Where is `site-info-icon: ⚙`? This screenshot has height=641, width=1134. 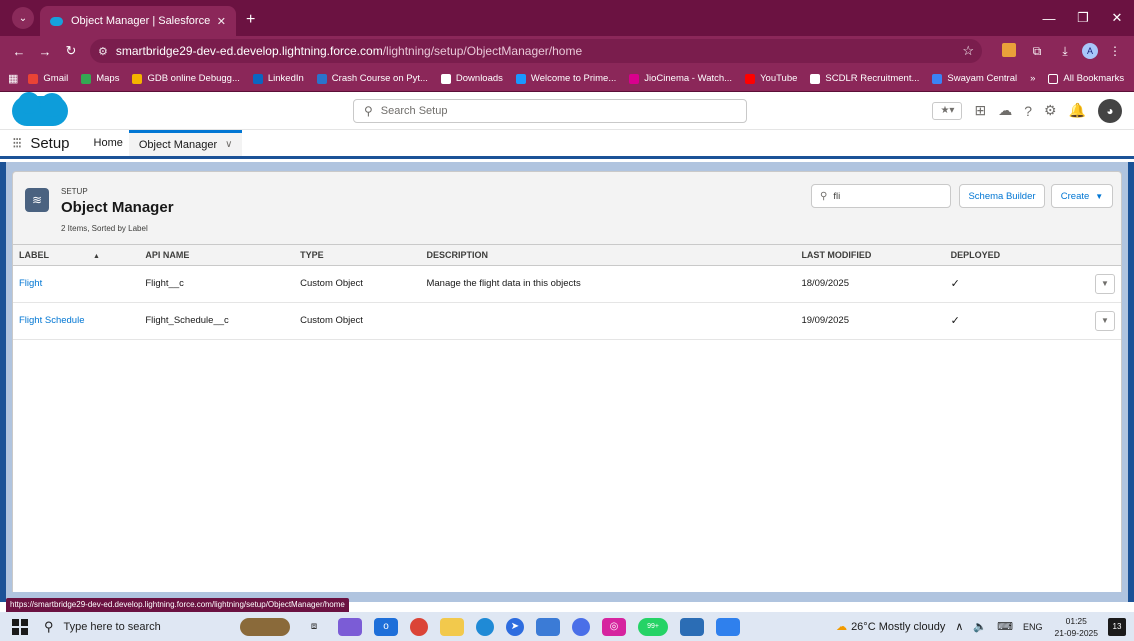 site-info-icon: ⚙ is located at coordinates (103, 51).